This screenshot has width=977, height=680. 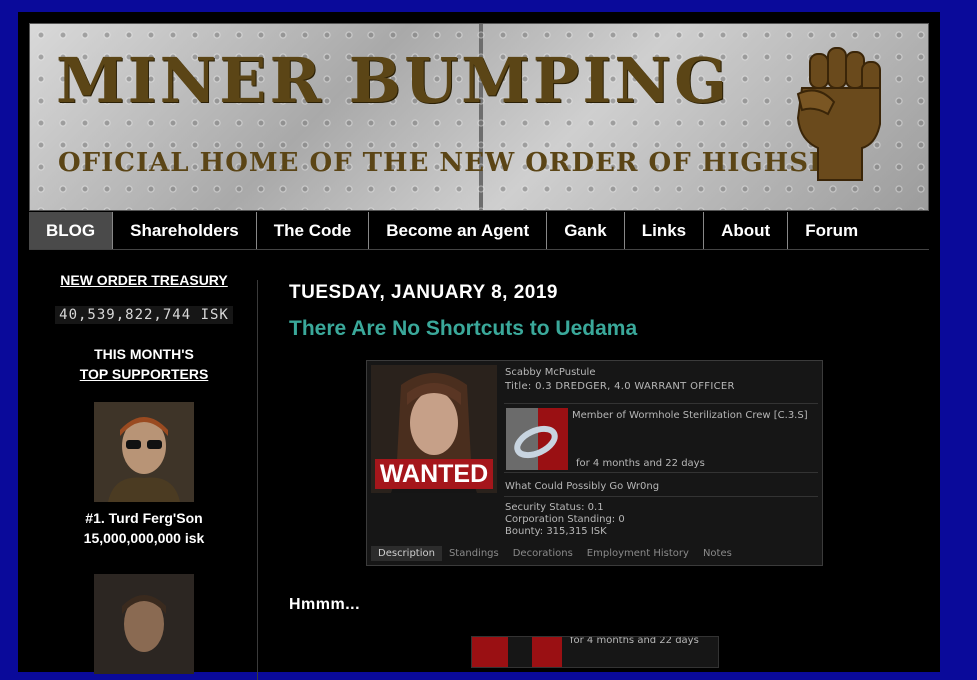 What do you see at coordinates (455, 163) in the screenshot?
I see `banner-subtitle: OFICIAL HOME OF THE NEW ORDER OF HIGHSEC` at bounding box center [455, 163].